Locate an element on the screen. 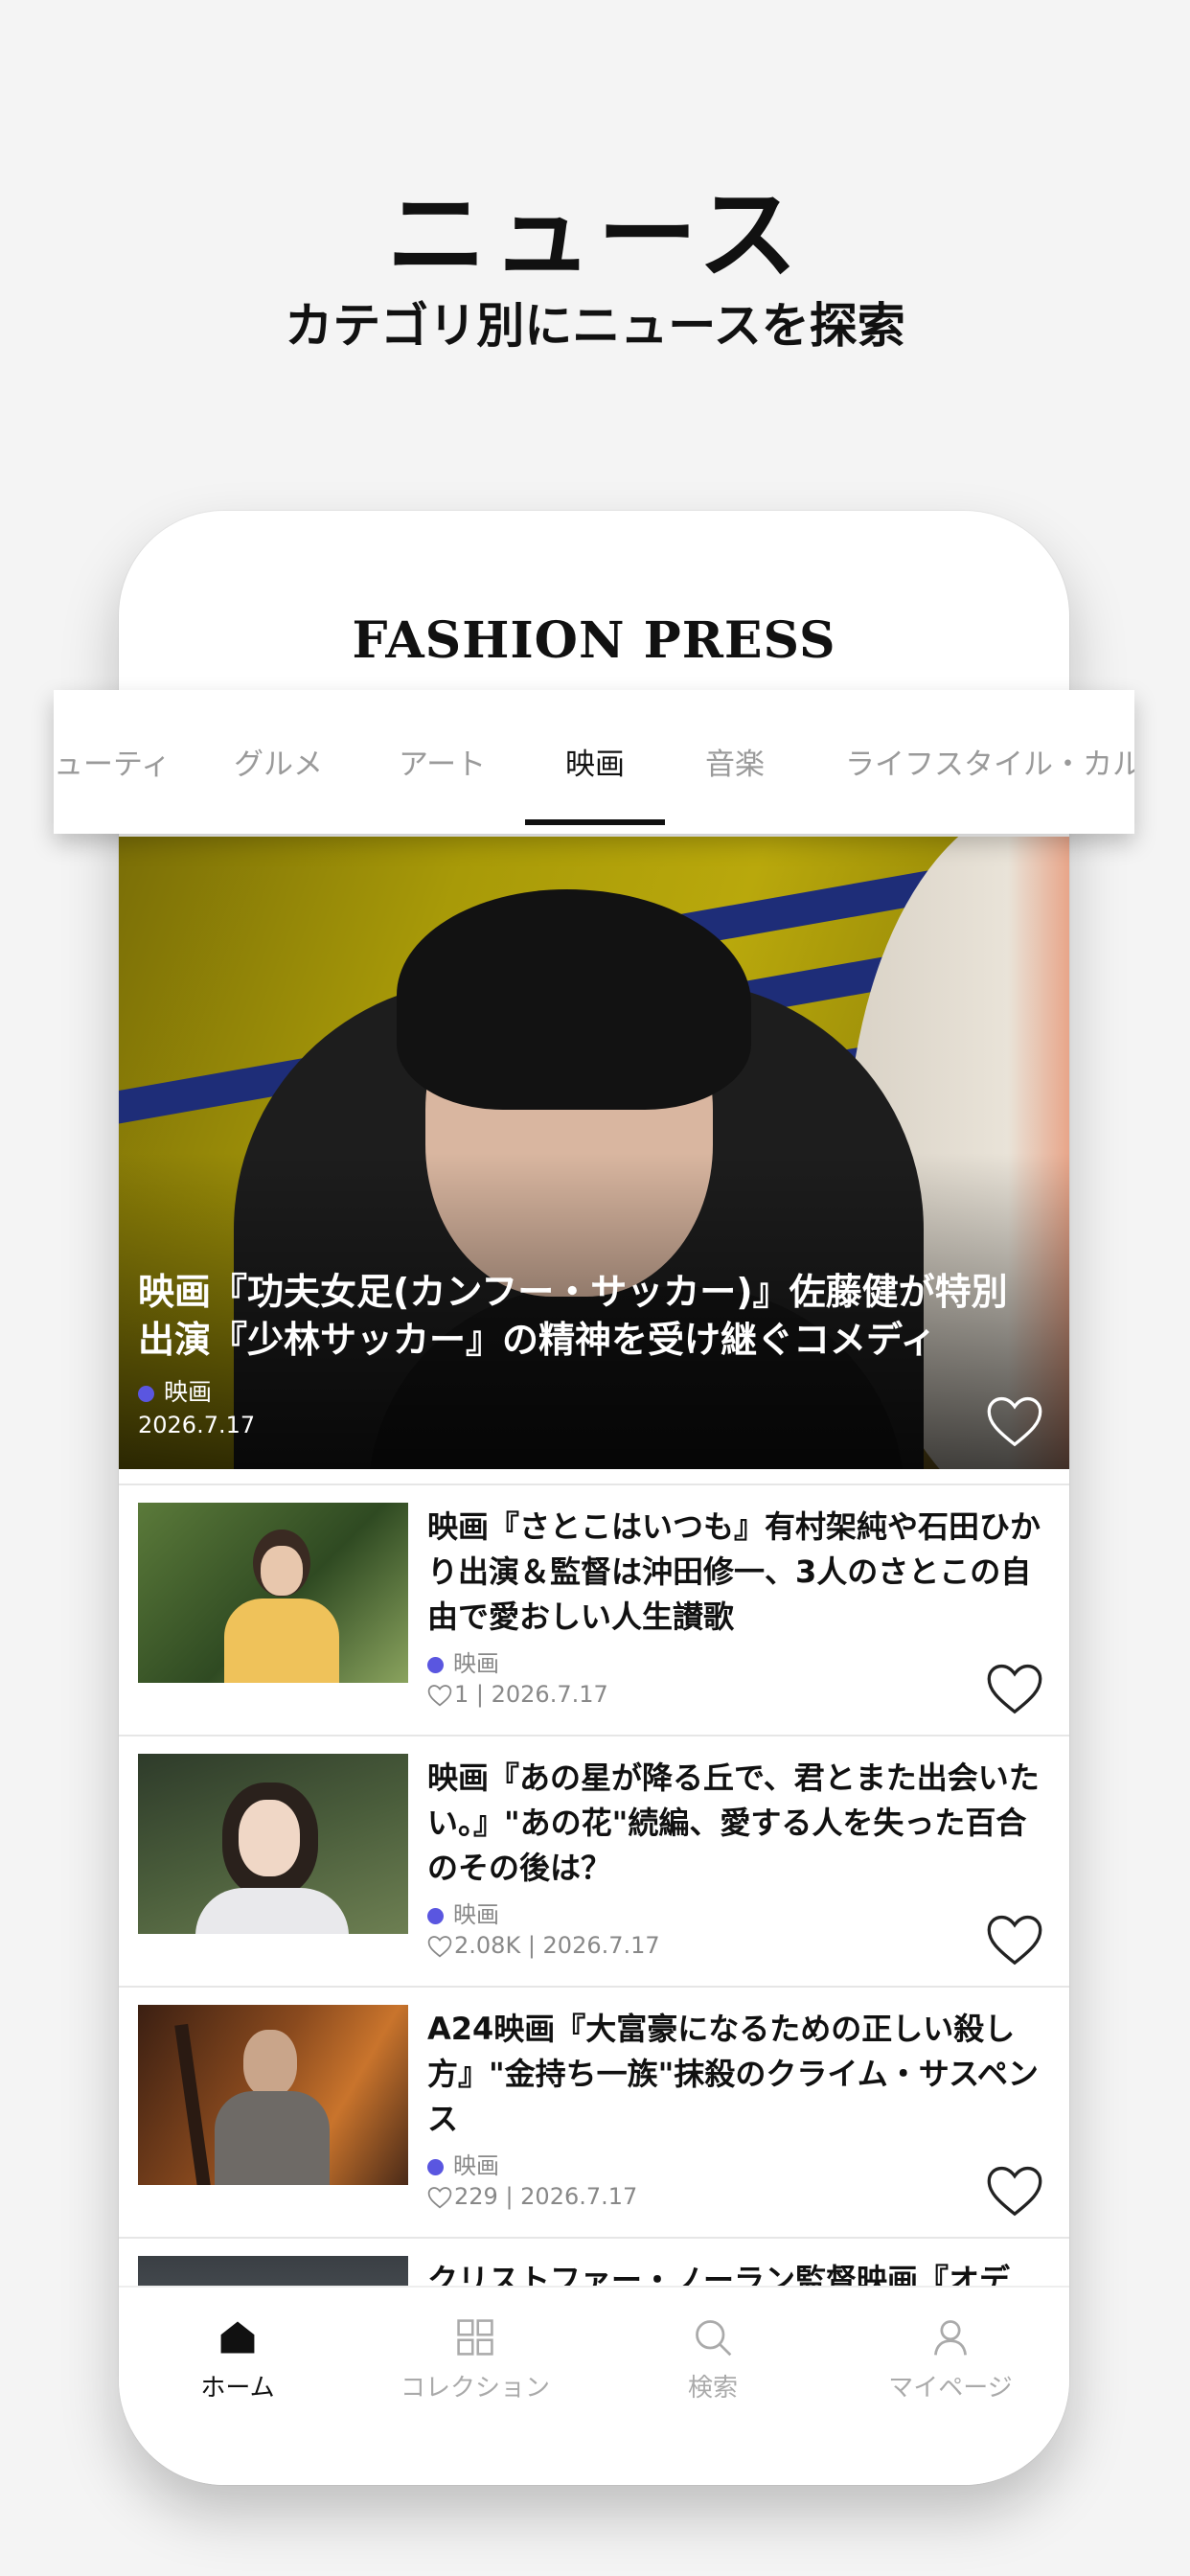 The height and width of the screenshot is (2576, 1190). category-tab-gourmet: グルメ is located at coordinates (279, 761).